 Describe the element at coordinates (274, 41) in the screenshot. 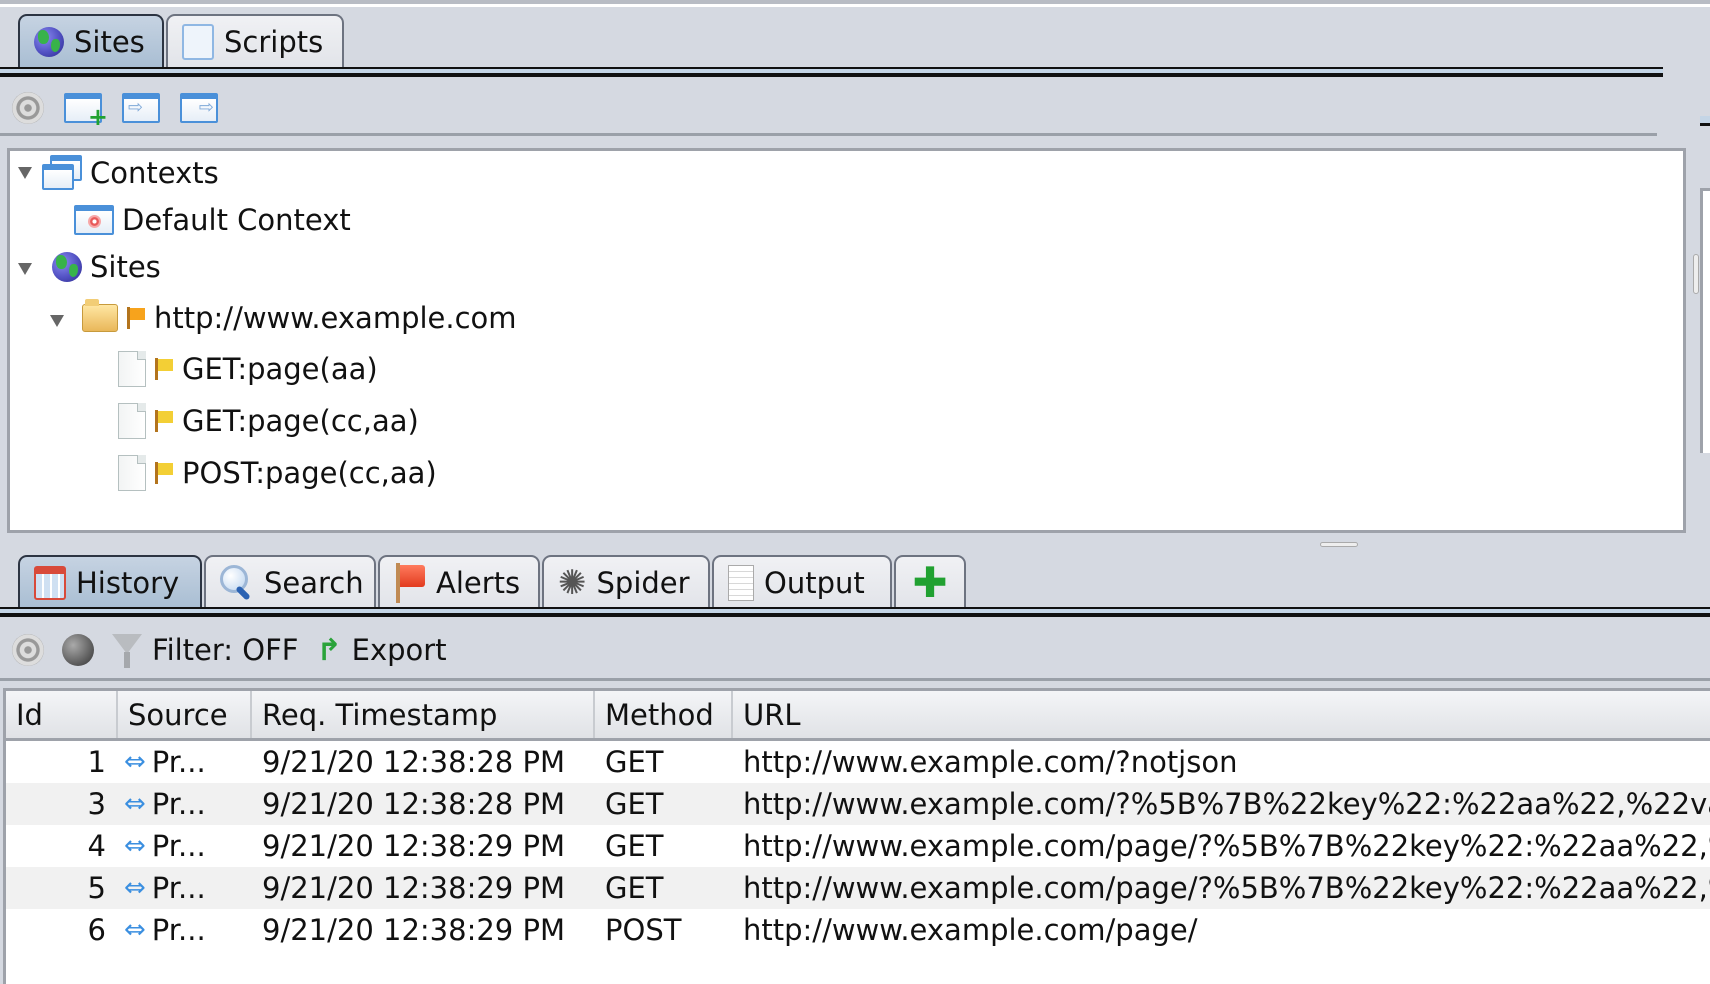

I see `tab-label: Scripts` at that location.